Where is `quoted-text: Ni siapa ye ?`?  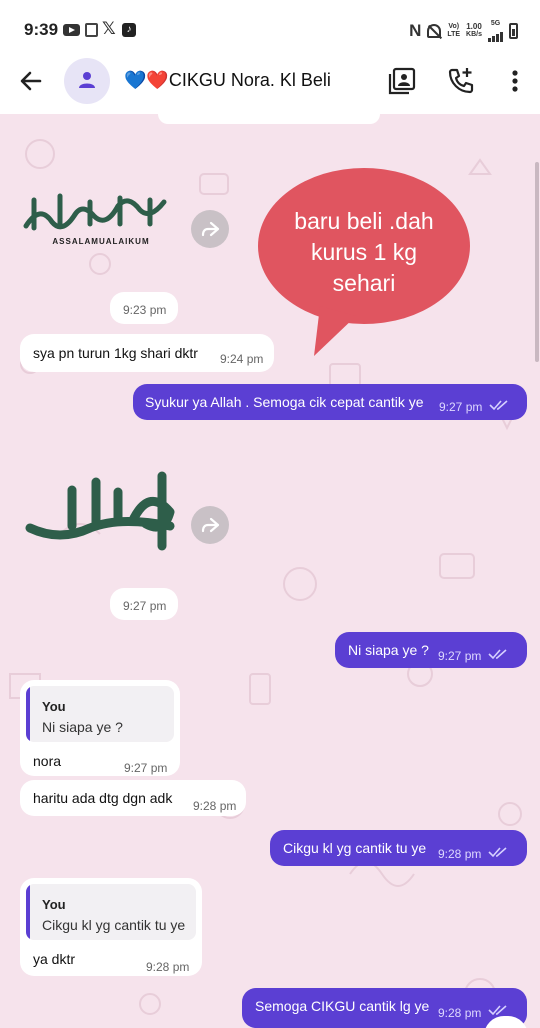
quoted-text: Ni siapa ye ? is located at coordinates (82, 727).